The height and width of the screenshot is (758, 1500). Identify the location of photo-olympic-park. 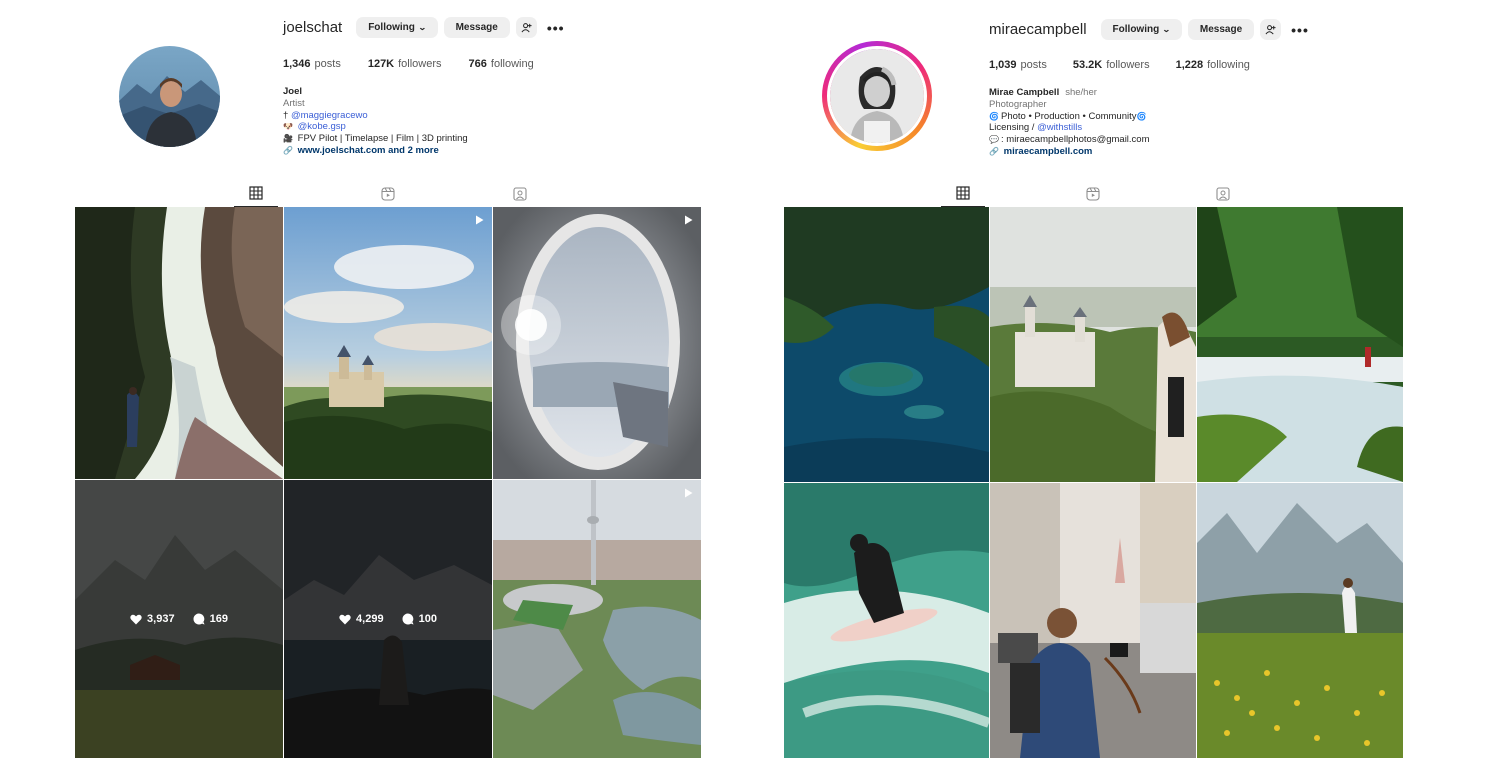
(597, 619).